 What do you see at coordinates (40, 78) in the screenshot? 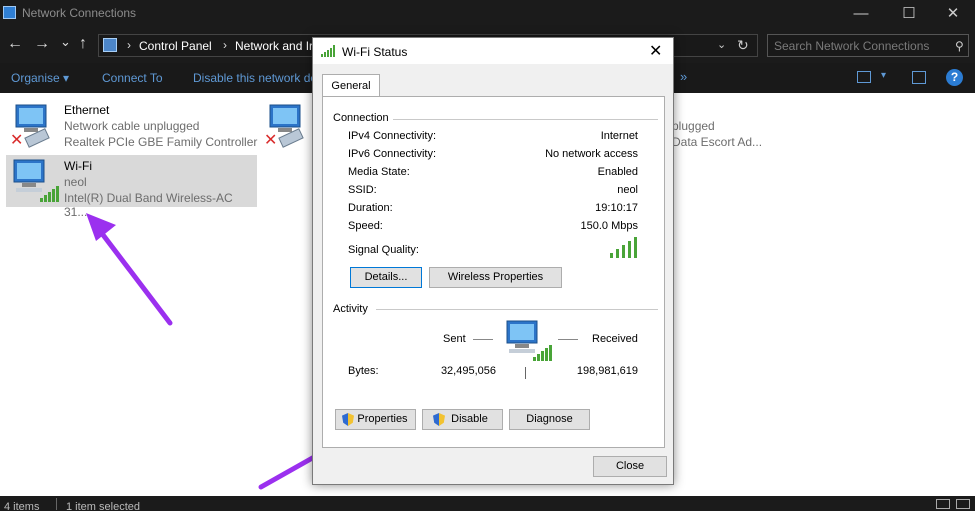
I see `organise-menu: Organise ▾` at bounding box center [40, 78].